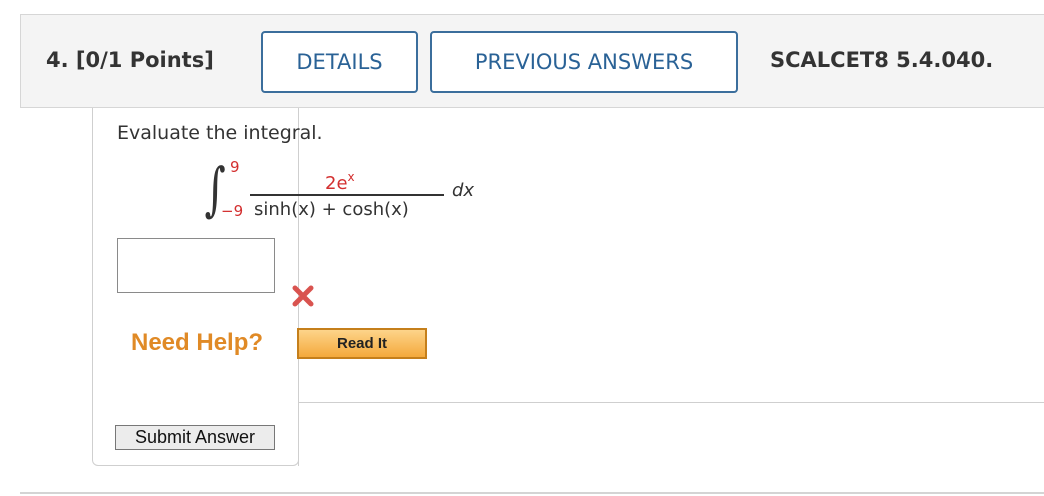 The image size is (1044, 496). I want to click on differential: dx, so click(463, 190).